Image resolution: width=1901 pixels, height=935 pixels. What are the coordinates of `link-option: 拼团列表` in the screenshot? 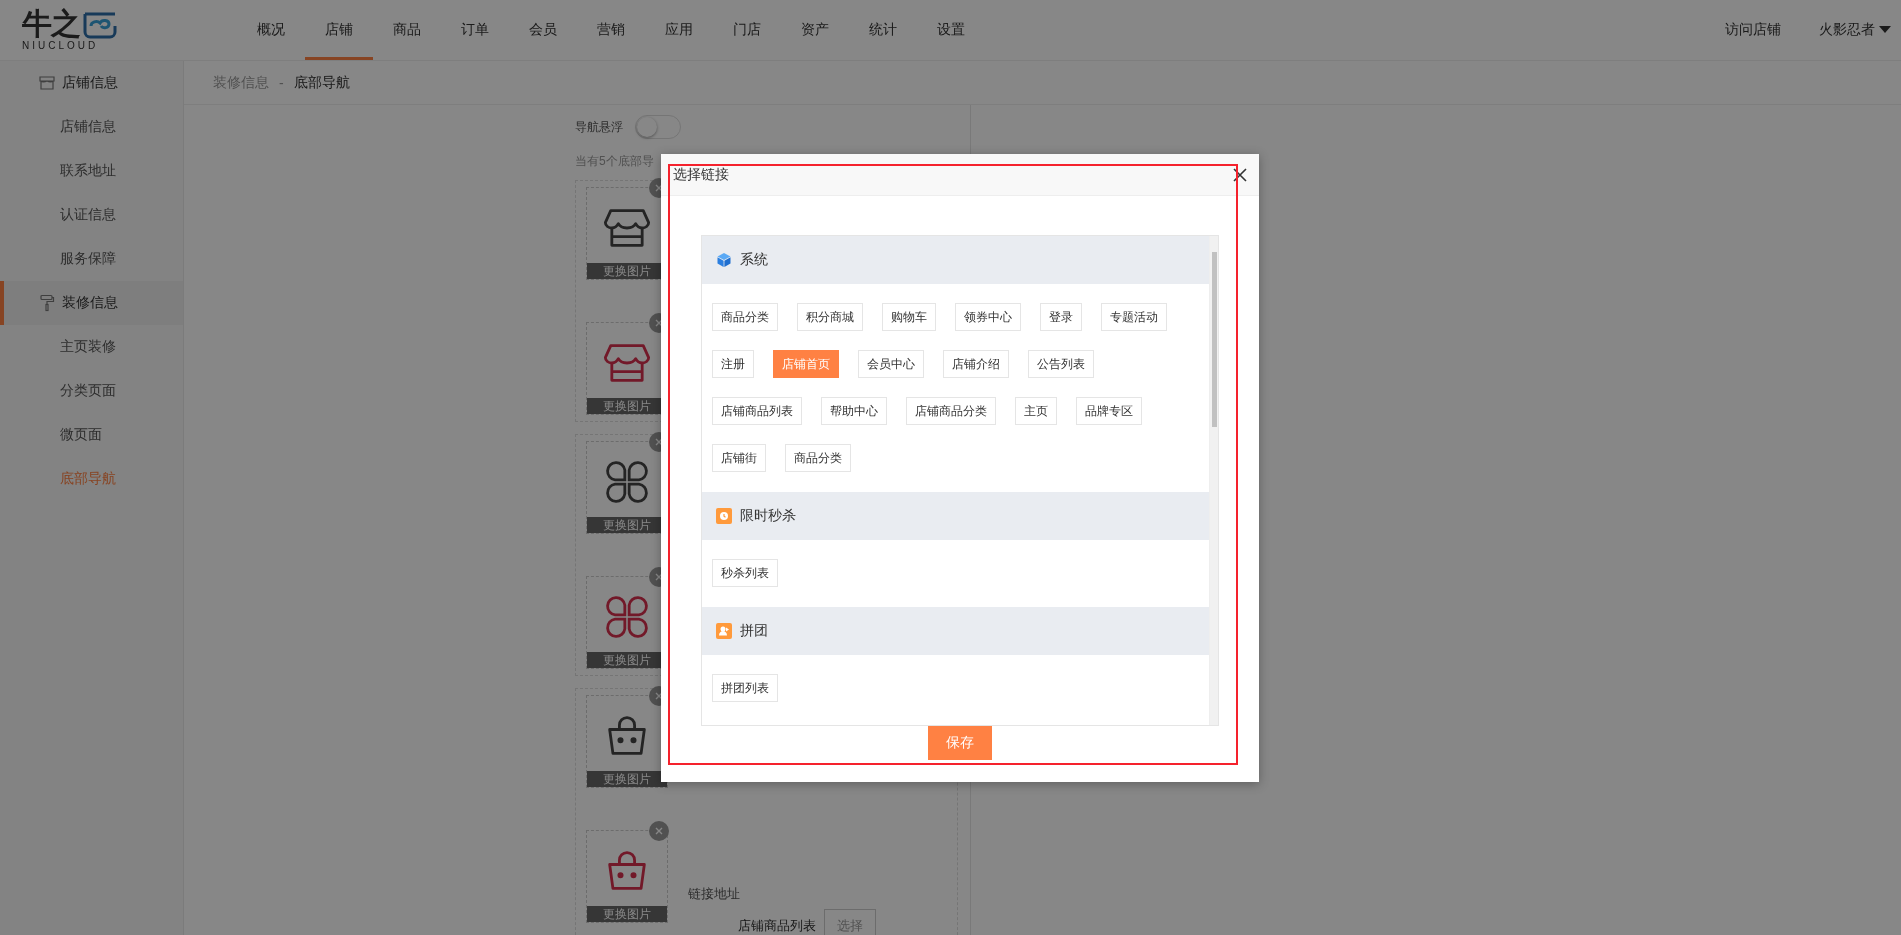 It's located at (745, 688).